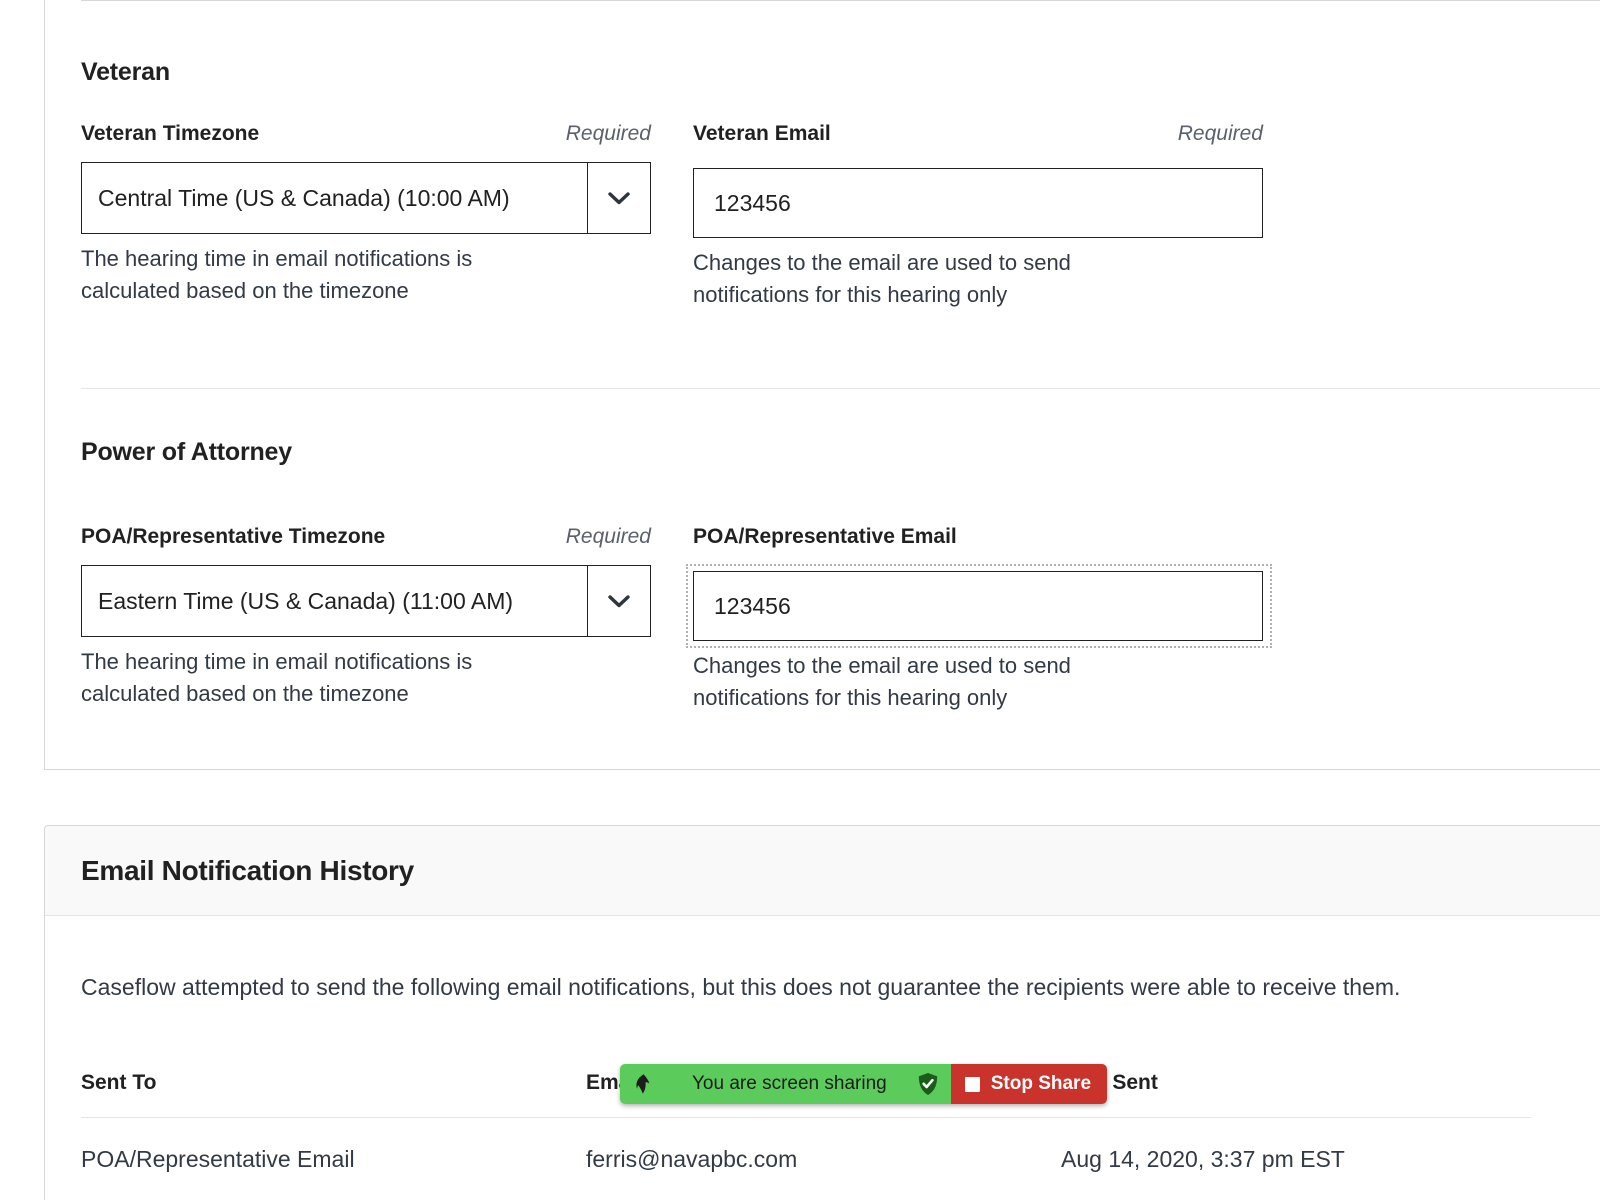 This screenshot has height=1200, width=1600. I want to click on poa-section: Power of Attorney, so click(186, 452).